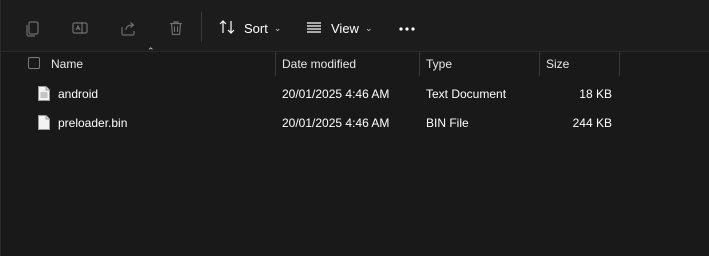 Image resolution: width=709 pixels, height=256 pixels. I want to click on share-button, so click(128, 28).